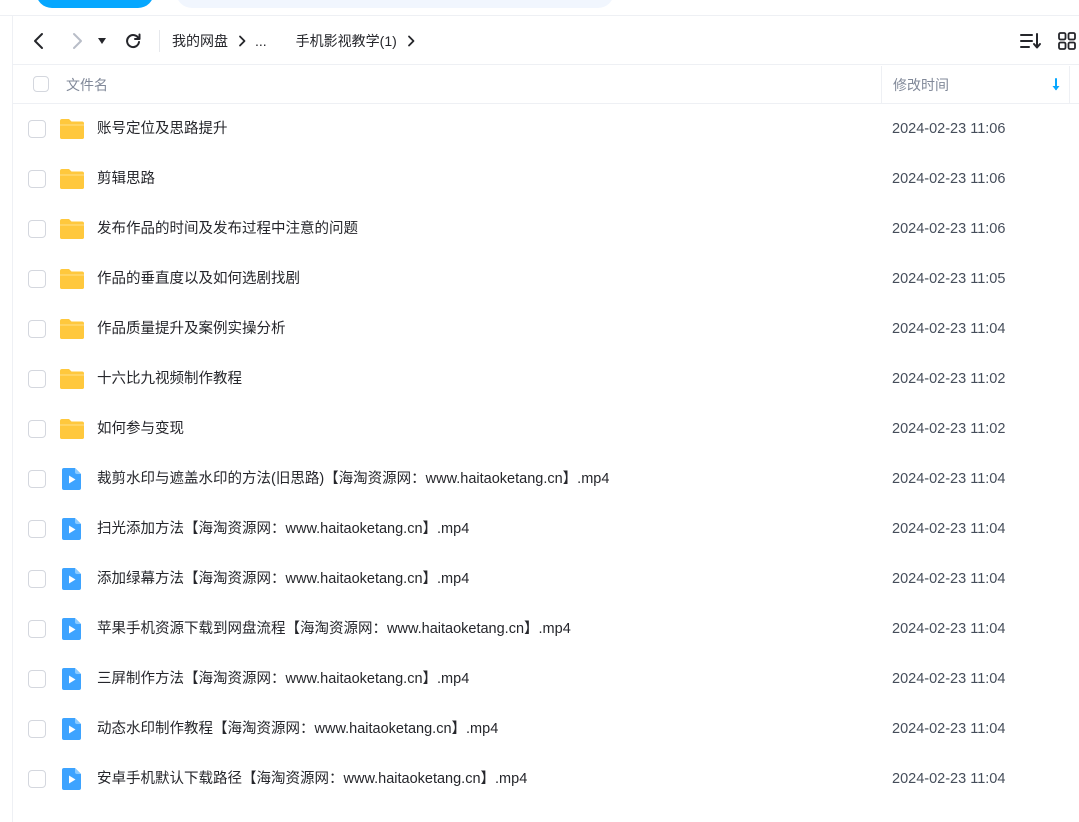 Image resolution: width=1079 pixels, height=822 pixels. I want to click on file-name: 作品的垂直度以及如何选剧找剧, so click(198, 279).